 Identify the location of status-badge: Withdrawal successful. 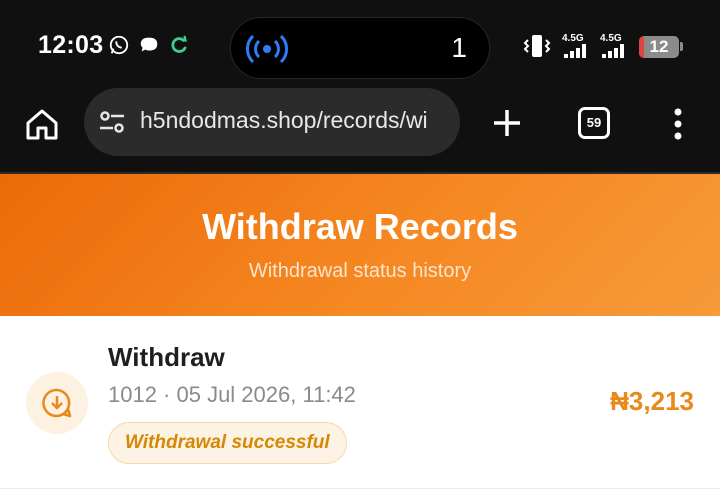
(227, 443).